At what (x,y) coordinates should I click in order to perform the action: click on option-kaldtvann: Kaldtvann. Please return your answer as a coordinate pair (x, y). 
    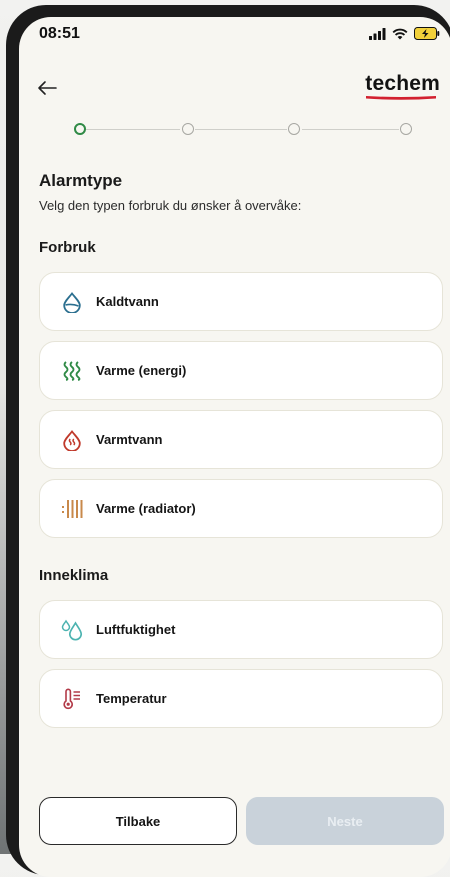
    Looking at the image, I should click on (241, 301).